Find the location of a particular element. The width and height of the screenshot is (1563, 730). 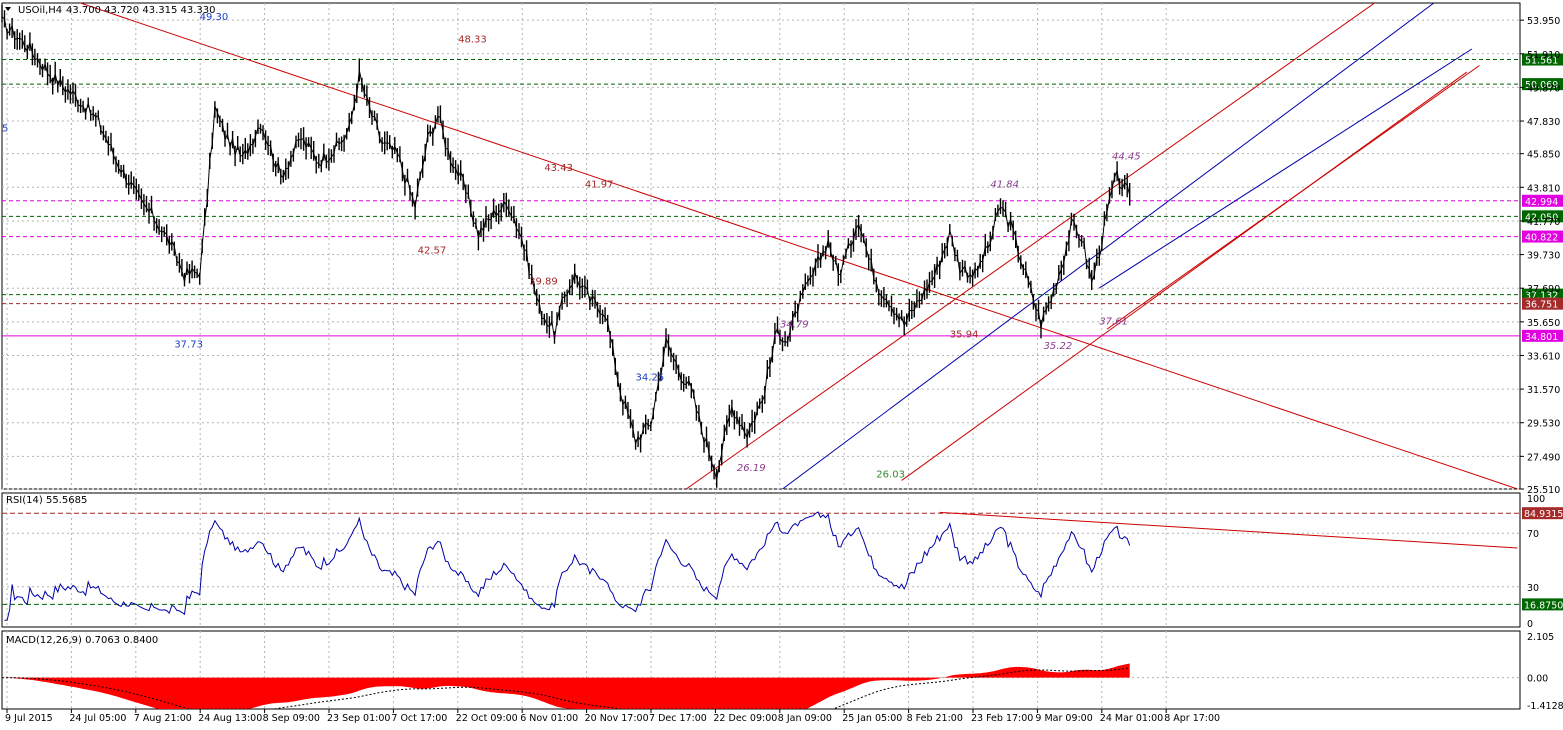

price-axis-label: 35.650 is located at coordinates (1543, 323).